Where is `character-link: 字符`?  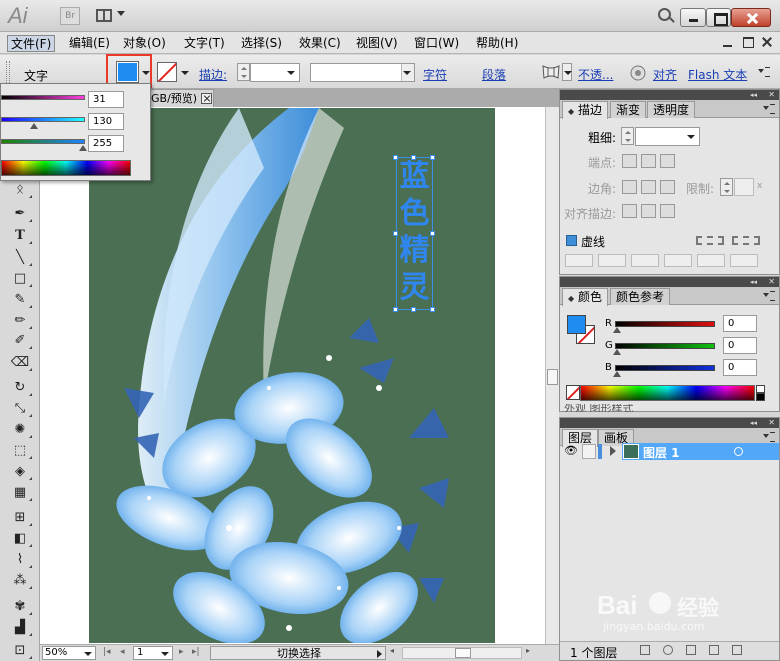 character-link: 字符 is located at coordinates (435, 74).